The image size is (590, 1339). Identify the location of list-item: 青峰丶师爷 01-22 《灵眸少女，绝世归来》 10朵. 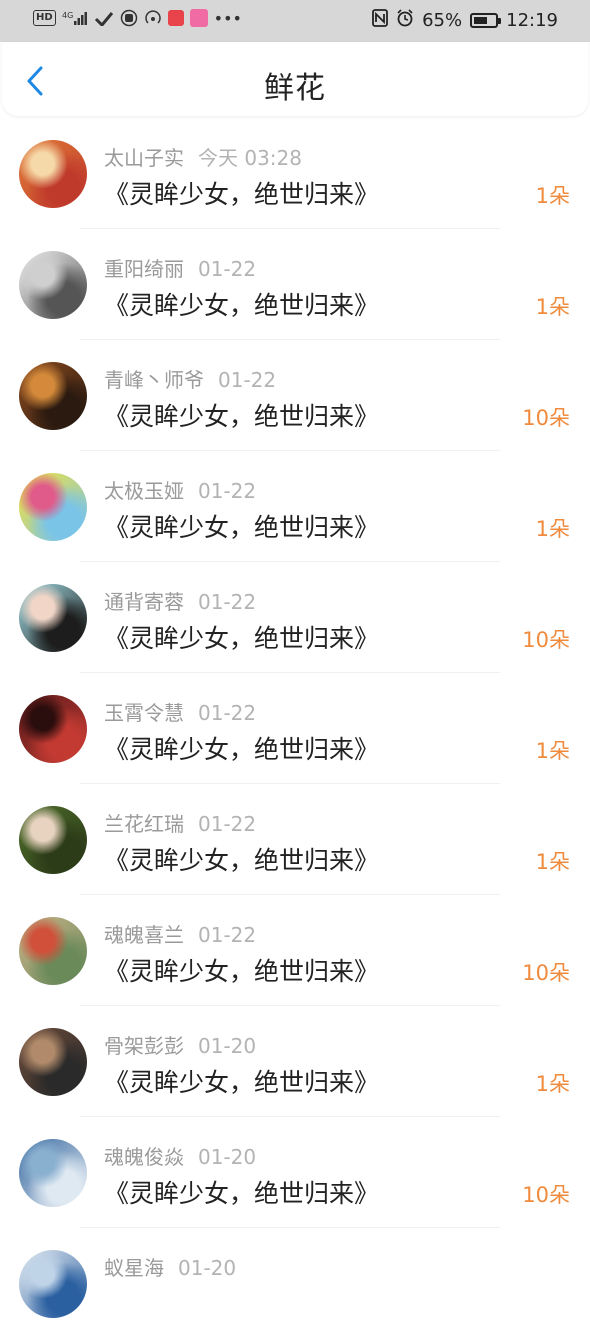
(295, 395).